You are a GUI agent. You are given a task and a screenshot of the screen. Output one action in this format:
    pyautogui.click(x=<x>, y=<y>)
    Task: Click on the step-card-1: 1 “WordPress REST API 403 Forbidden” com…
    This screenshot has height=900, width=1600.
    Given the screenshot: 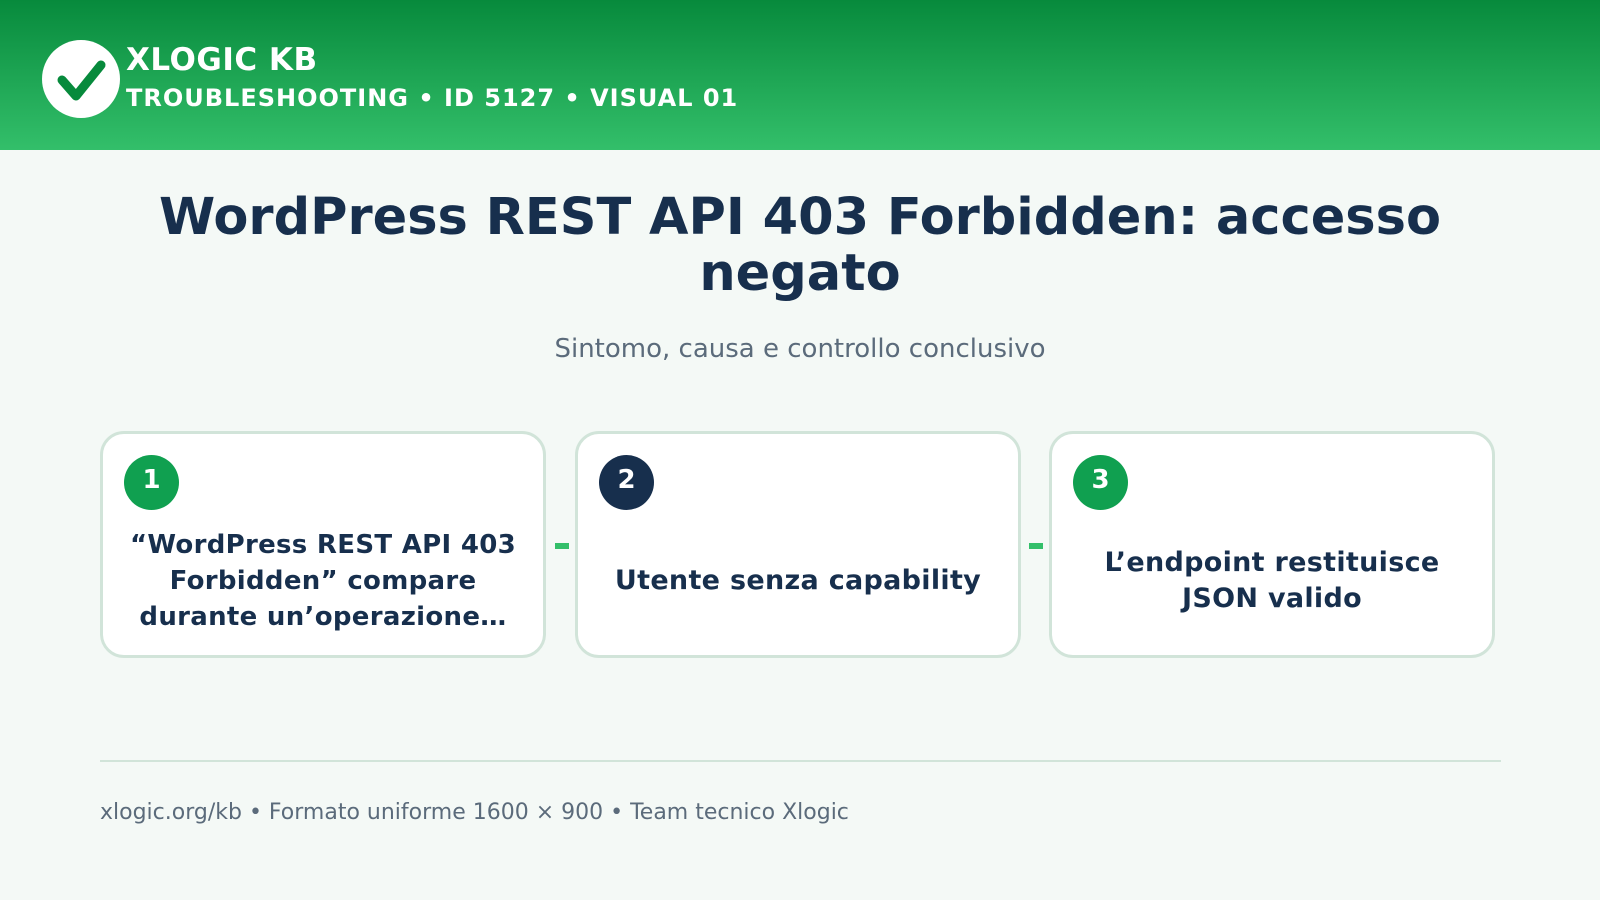 What is the action you would take?
    pyautogui.click(x=323, y=544)
    